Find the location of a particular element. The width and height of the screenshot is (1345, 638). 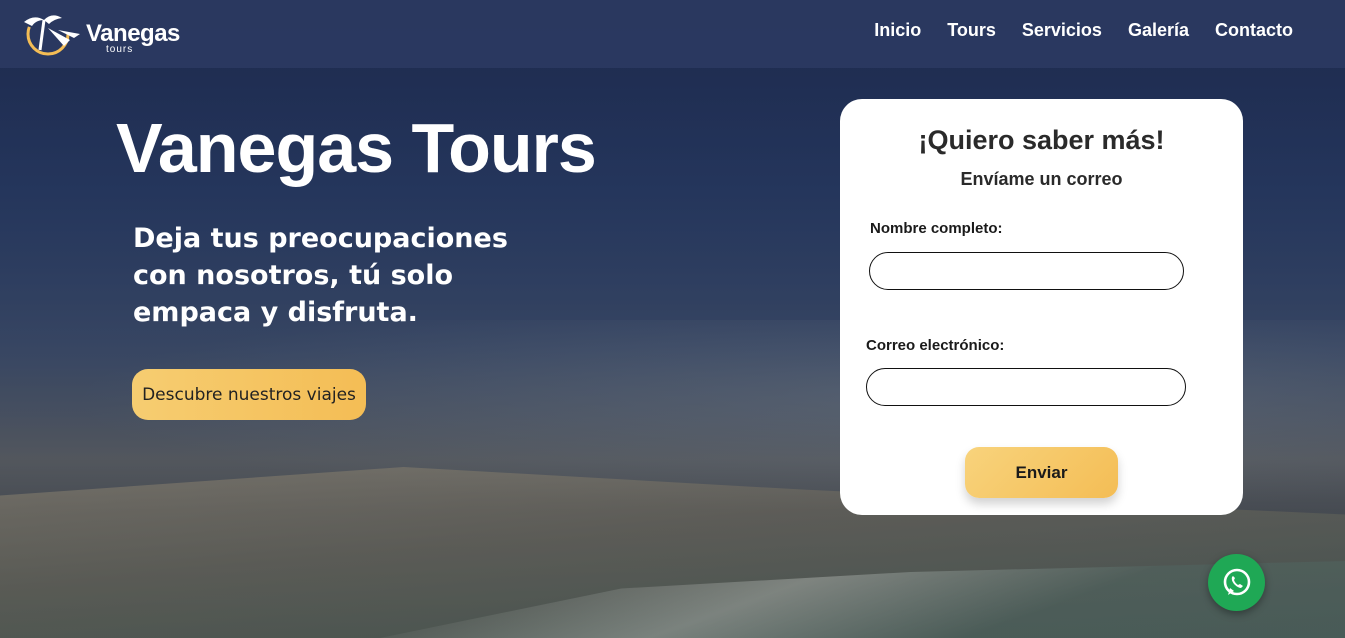

nav-item-servicios: Servicios is located at coordinates (1062, 30).